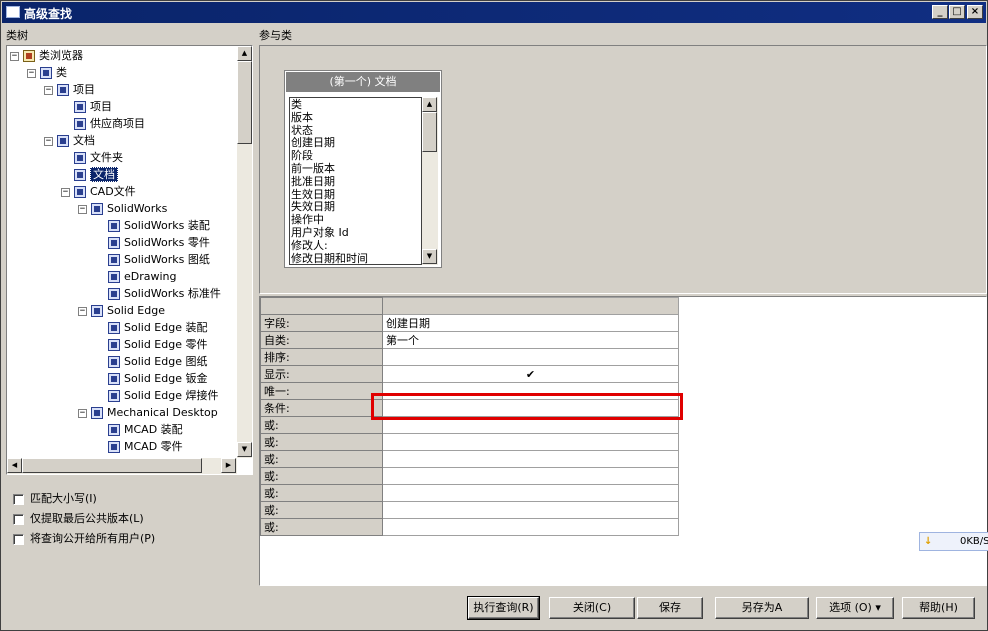  Describe the element at coordinates (55, 498) in the screenshot. I see `match-case-checkbox: 匹配大小写(I)` at that location.